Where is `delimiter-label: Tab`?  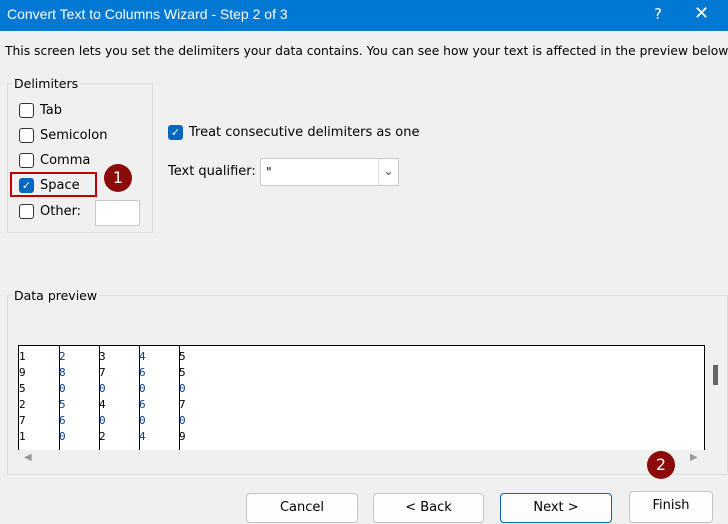 delimiter-label: Tab is located at coordinates (51, 110).